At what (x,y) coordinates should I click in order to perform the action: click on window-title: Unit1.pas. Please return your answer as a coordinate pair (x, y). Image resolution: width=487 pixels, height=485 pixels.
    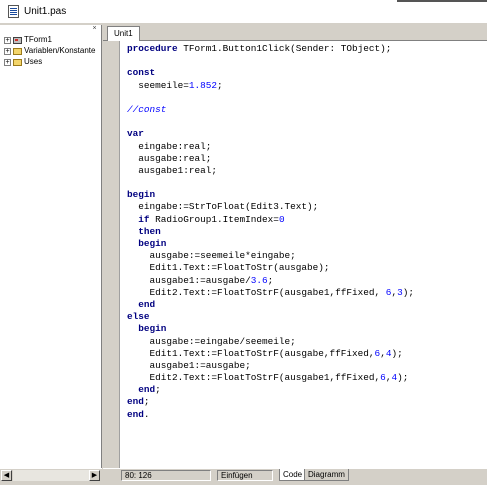
    Looking at the image, I should click on (45, 11).